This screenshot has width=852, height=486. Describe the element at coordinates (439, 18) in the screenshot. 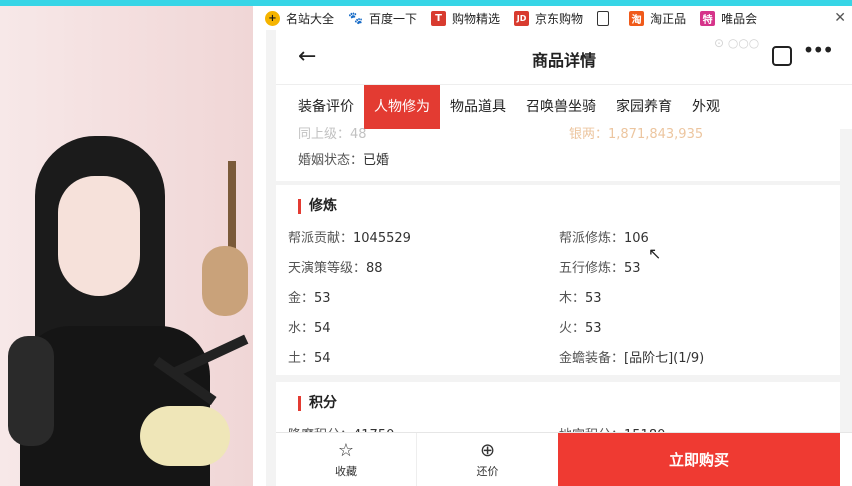

I see `bookmark-2-icon: T` at that location.